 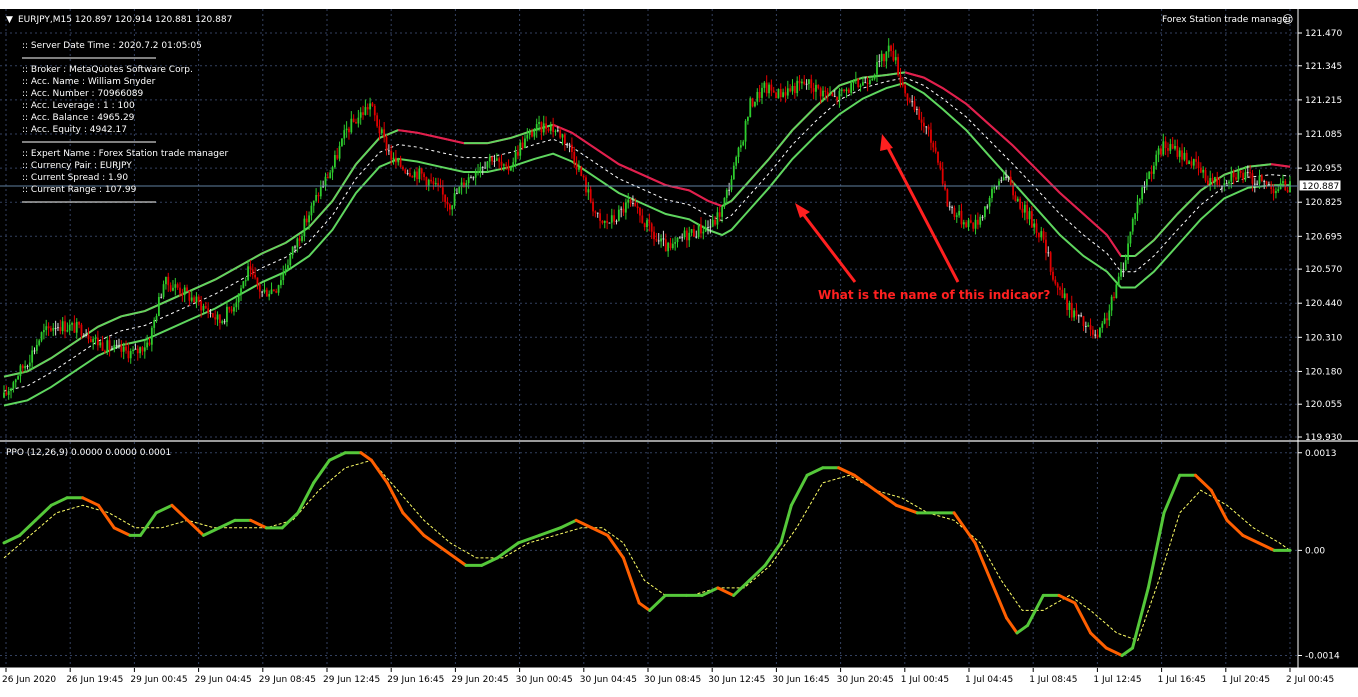 What do you see at coordinates (1323, 405) in the screenshot?
I see `price-axis-label: 120.055` at bounding box center [1323, 405].